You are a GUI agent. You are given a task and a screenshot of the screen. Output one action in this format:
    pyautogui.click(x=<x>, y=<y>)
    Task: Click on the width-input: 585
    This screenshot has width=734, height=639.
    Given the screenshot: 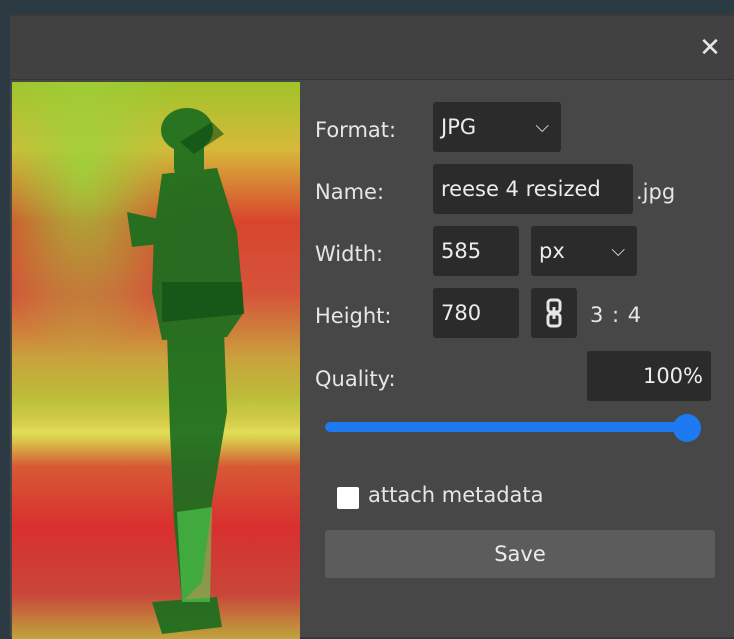 What is the action you would take?
    pyautogui.click(x=476, y=251)
    